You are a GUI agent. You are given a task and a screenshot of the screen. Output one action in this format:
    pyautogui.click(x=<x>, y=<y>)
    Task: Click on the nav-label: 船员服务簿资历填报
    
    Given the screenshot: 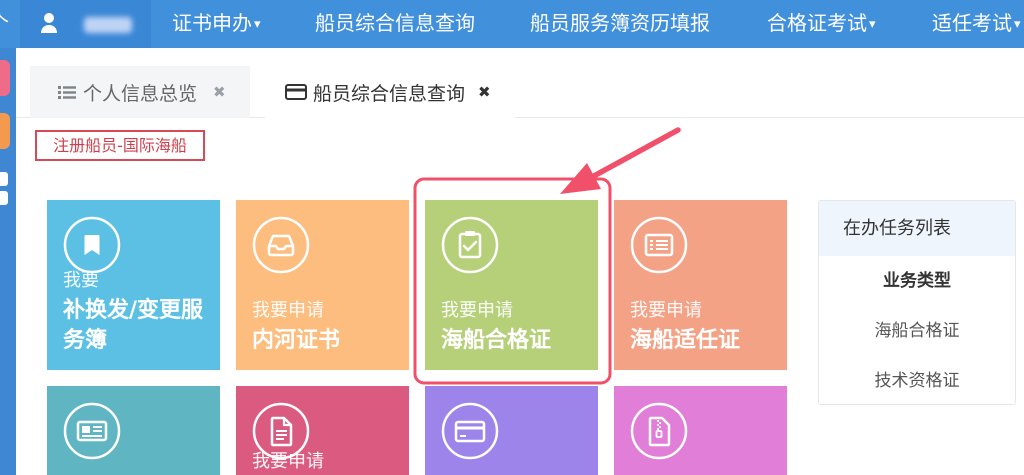 What is the action you would take?
    pyautogui.click(x=620, y=23)
    